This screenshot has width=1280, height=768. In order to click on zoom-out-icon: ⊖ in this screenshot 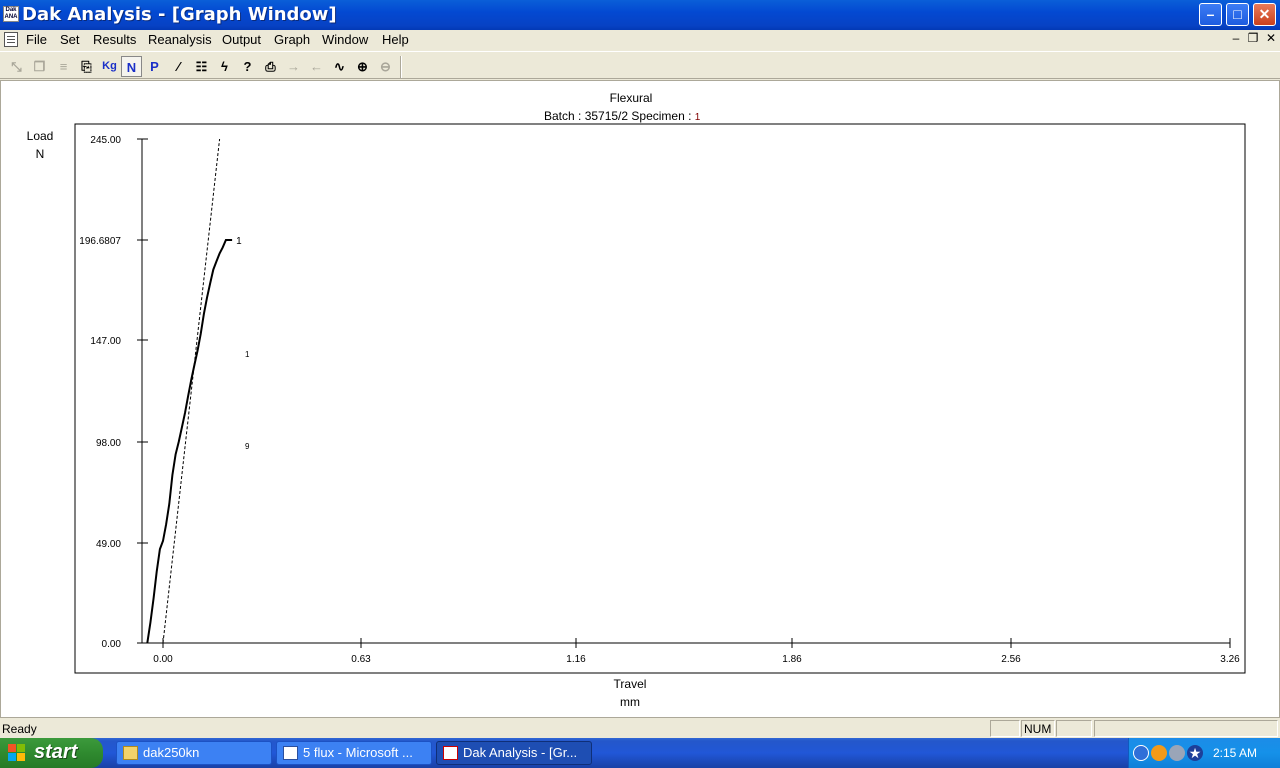, I will do `click(385, 66)`.